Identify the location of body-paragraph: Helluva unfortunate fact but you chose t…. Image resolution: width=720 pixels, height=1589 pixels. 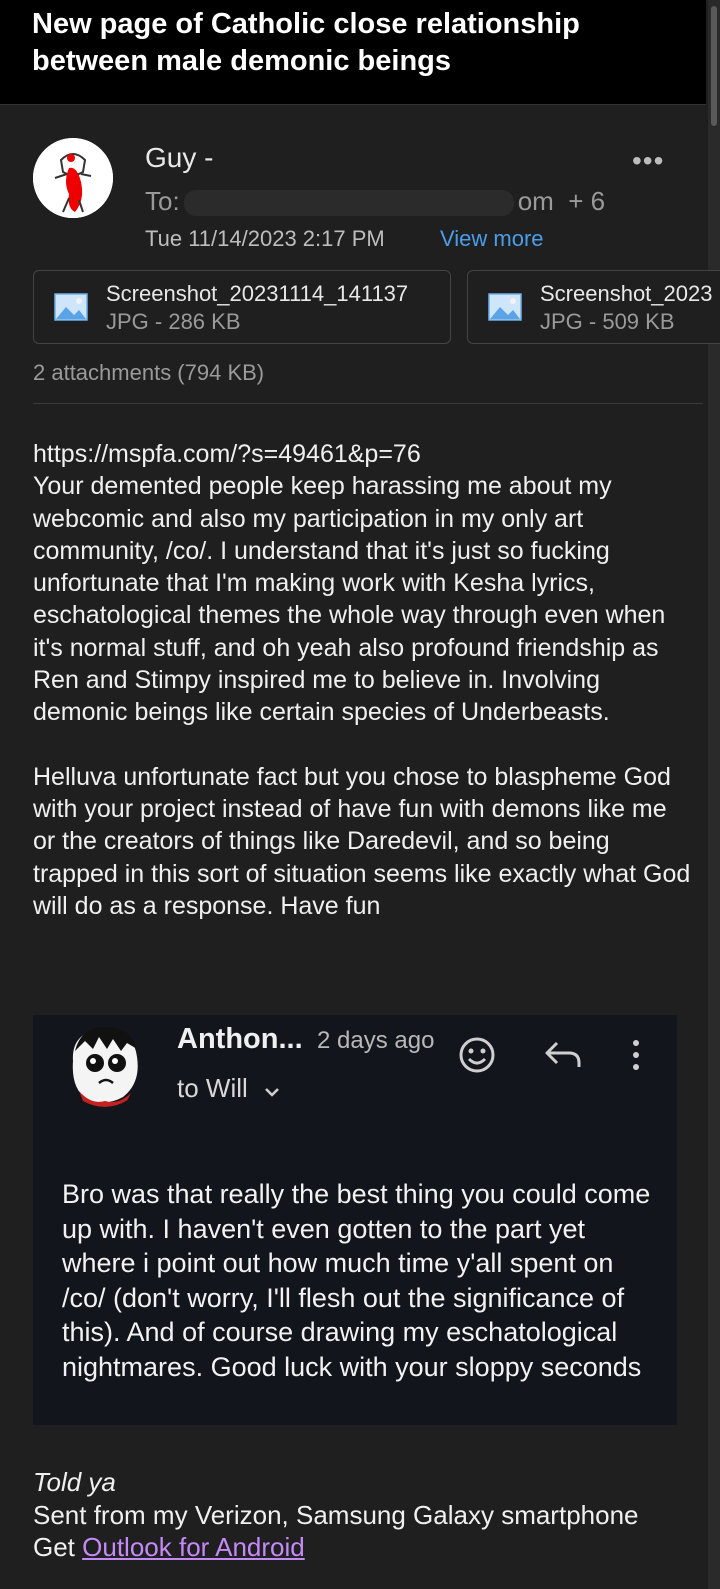
(362, 841).